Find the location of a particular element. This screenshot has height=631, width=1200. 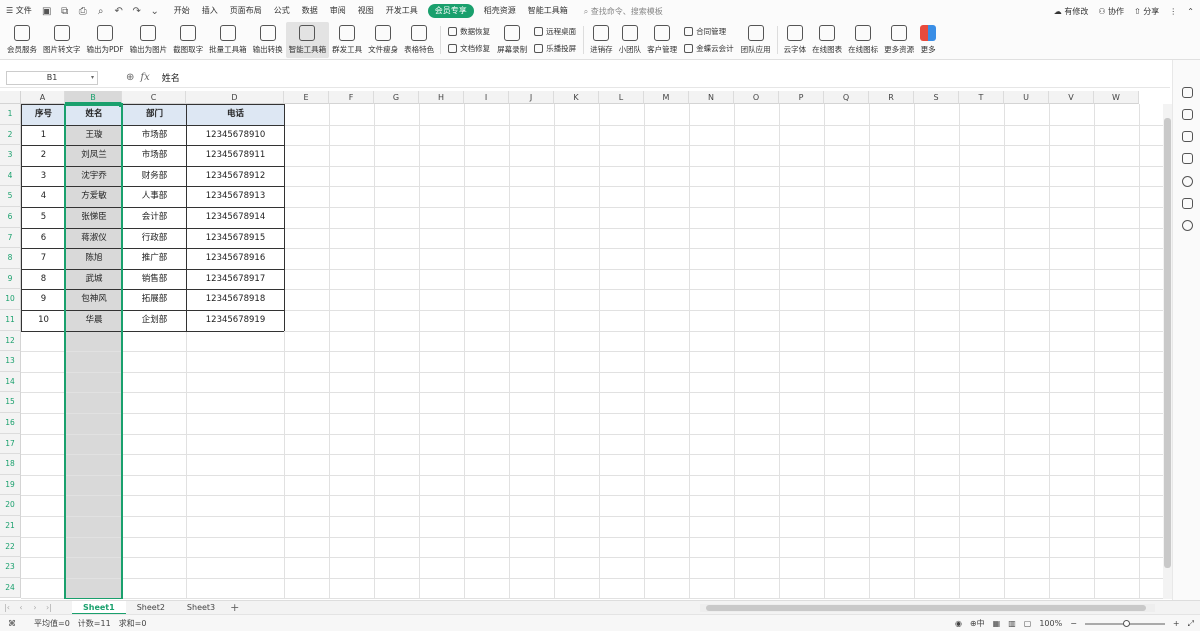

table-cell: 企划部 is located at coordinates (154, 321).